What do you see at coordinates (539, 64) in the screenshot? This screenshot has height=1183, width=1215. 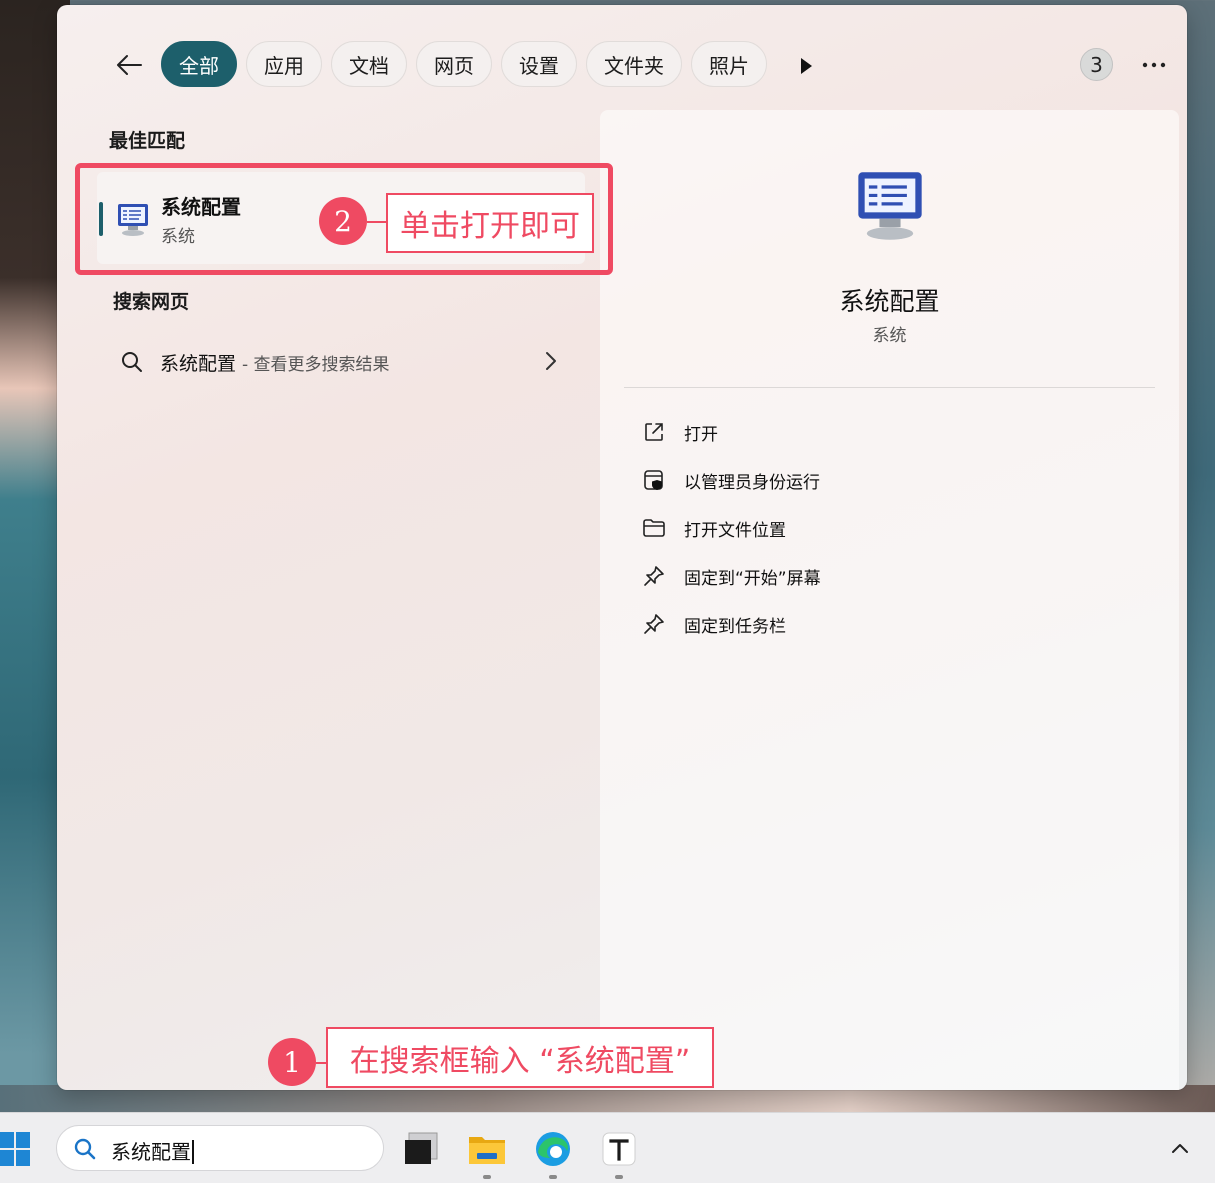 I see `tab-settings: 设置` at bounding box center [539, 64].